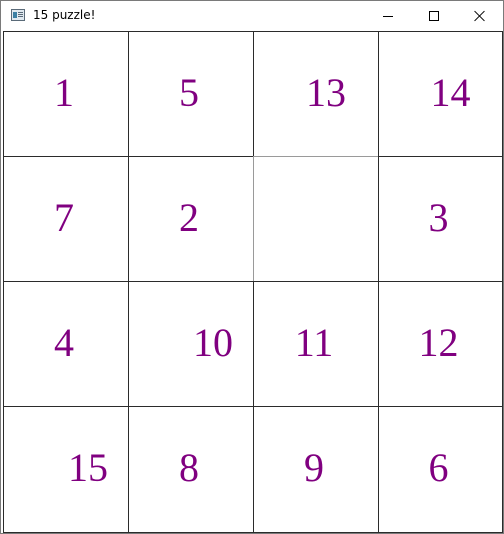  I want to click on tile-number: 7, so click(64, 217).